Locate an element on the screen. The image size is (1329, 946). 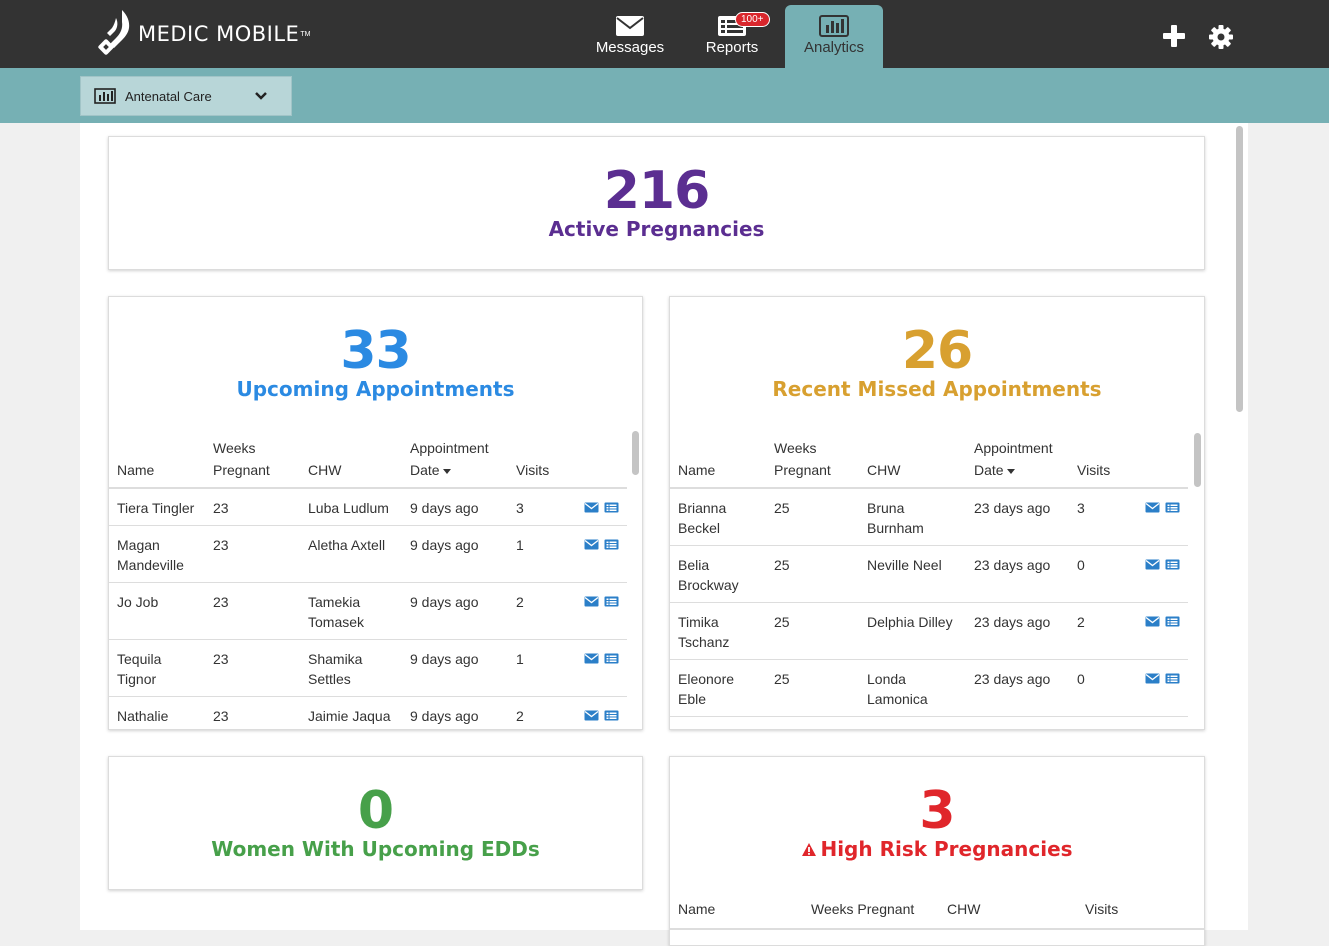
table-row: Jo Job 23 Tamekia Tomasek 9 days ago 2 is located at coordinates (368, 611).